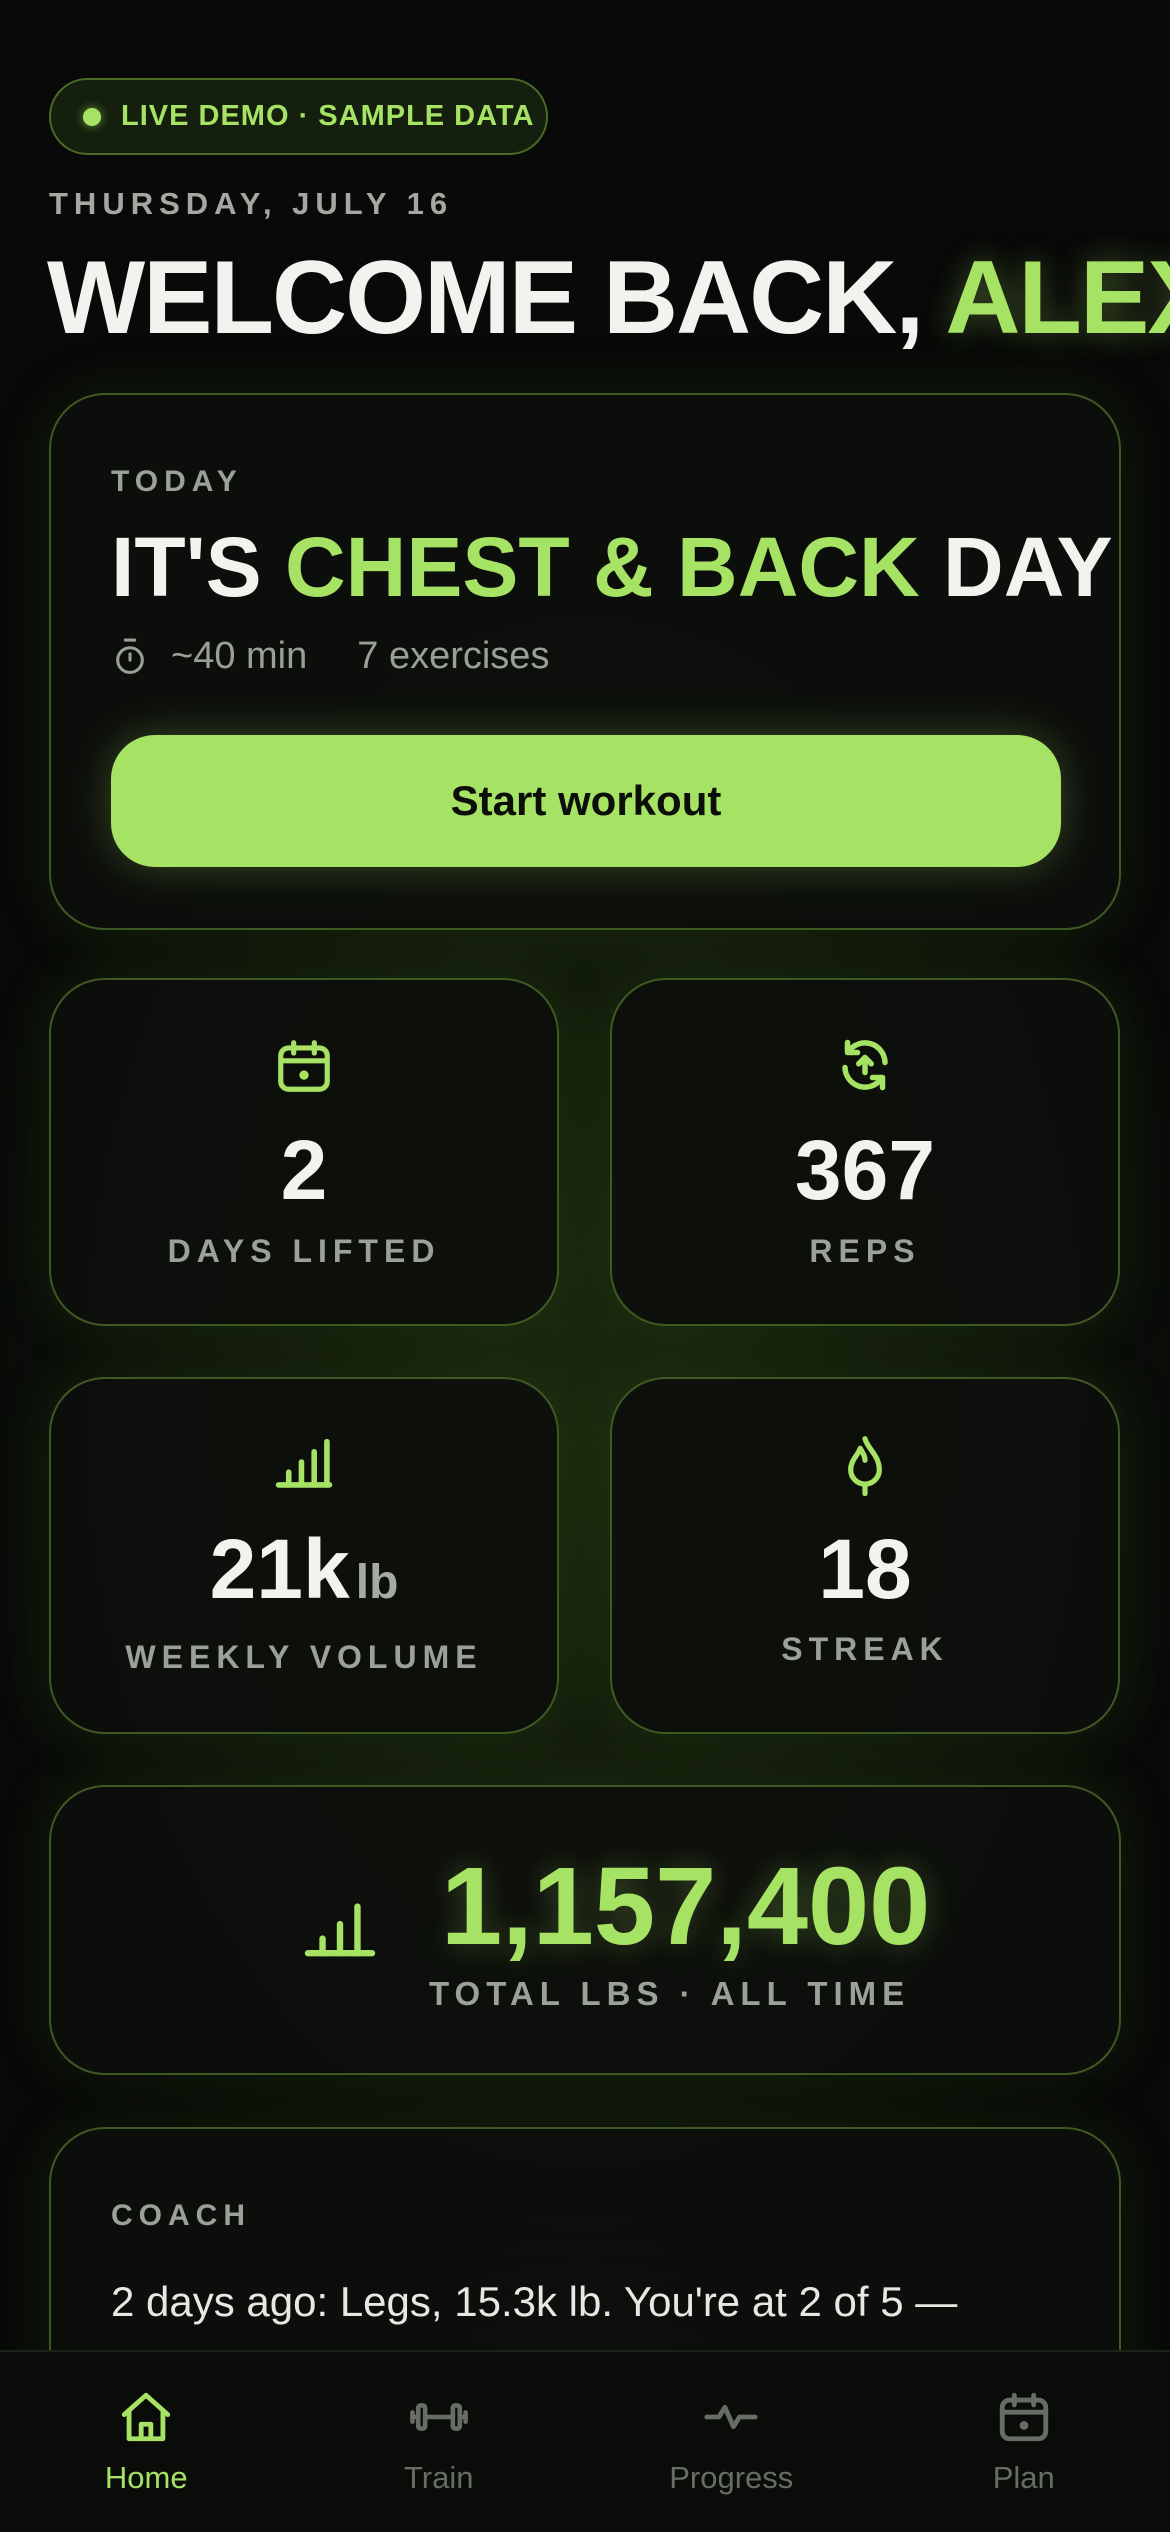 The width and height of the screenshot is (1170, 2532). Describe the element at coordinates (1016, 567) in the screenshot. I see `title-suffix: DAY` at that location.